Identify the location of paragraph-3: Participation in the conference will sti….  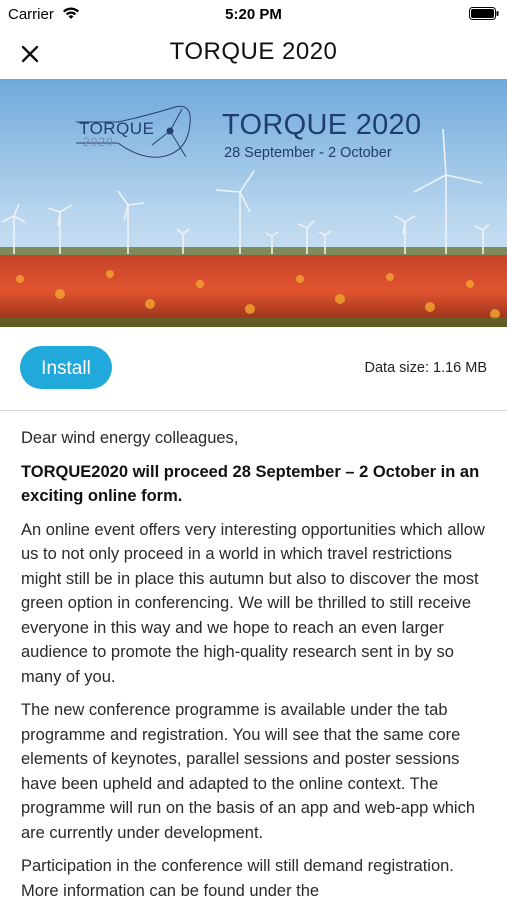
(237, 878).